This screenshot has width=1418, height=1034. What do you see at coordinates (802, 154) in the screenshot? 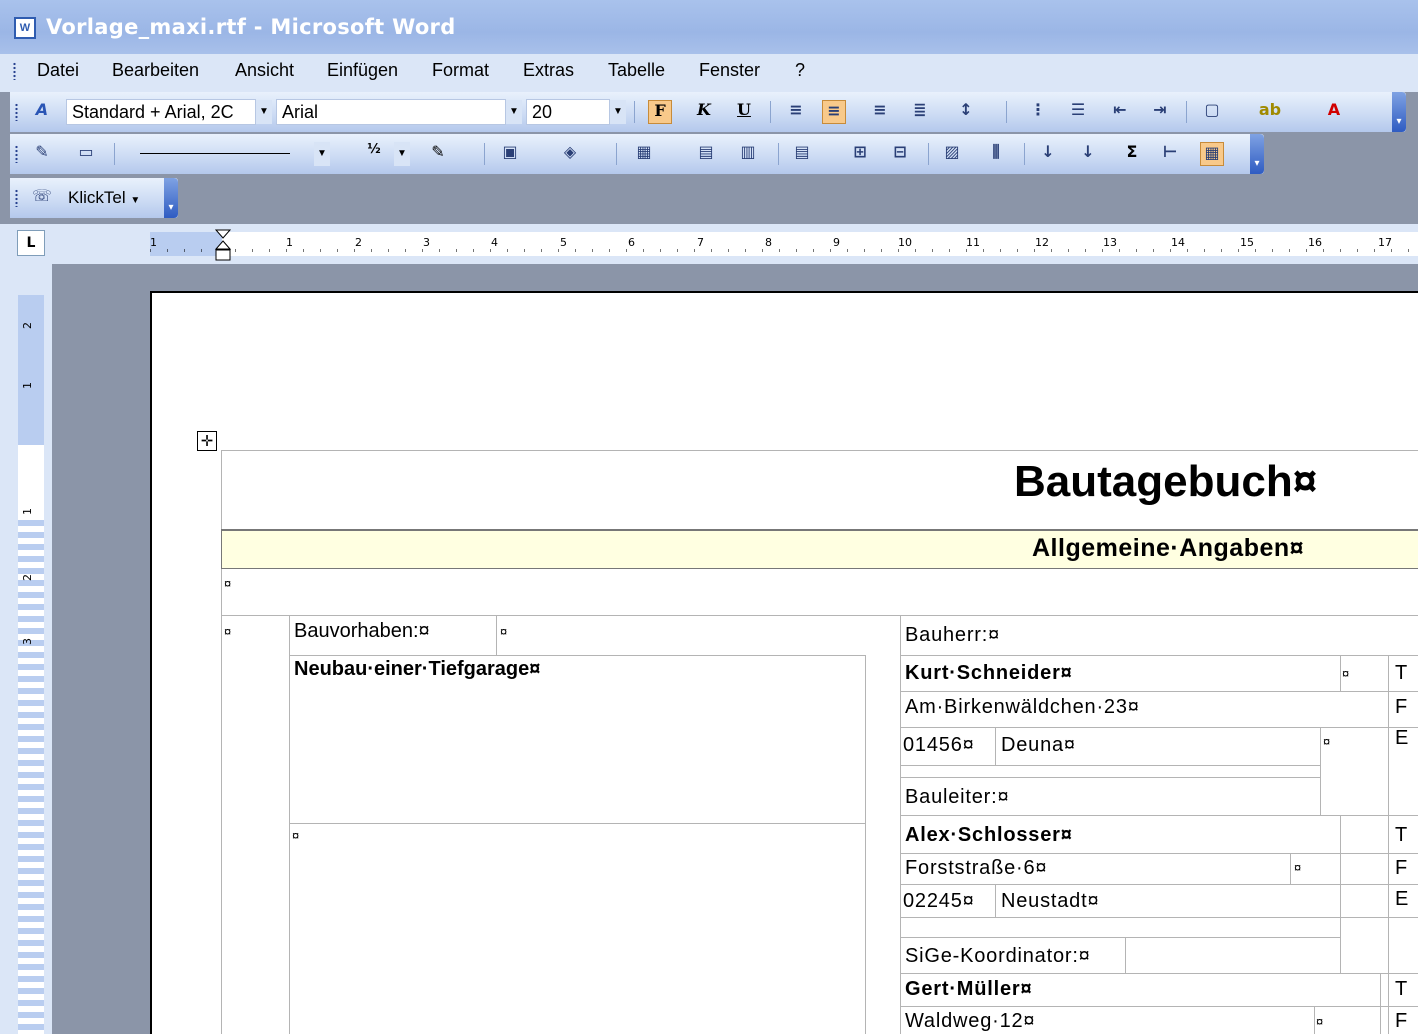
I see `cell-alignment-icon: ▤` at bounding box center [802, 154].